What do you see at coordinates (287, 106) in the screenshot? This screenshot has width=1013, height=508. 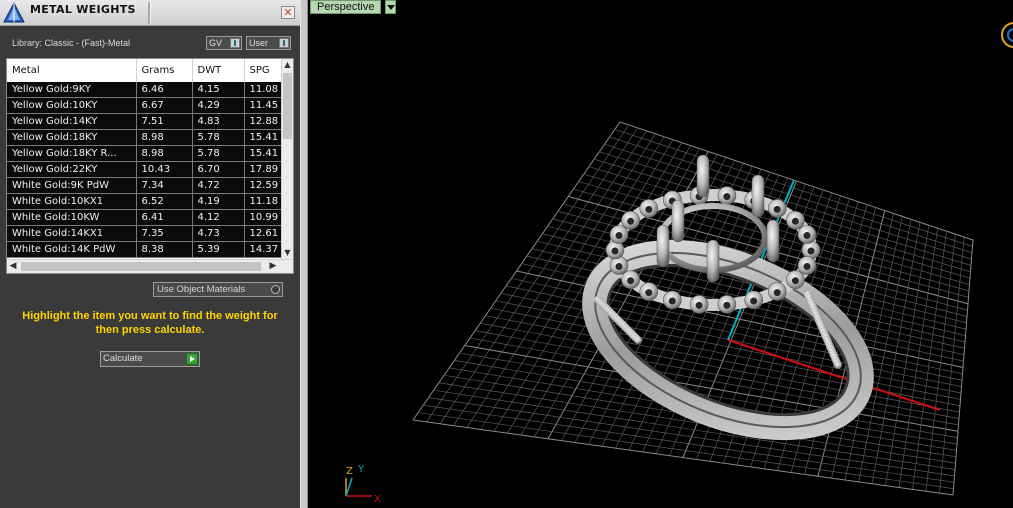 I see `vertical-scroll-thumb` at bounding box center [287, 106].